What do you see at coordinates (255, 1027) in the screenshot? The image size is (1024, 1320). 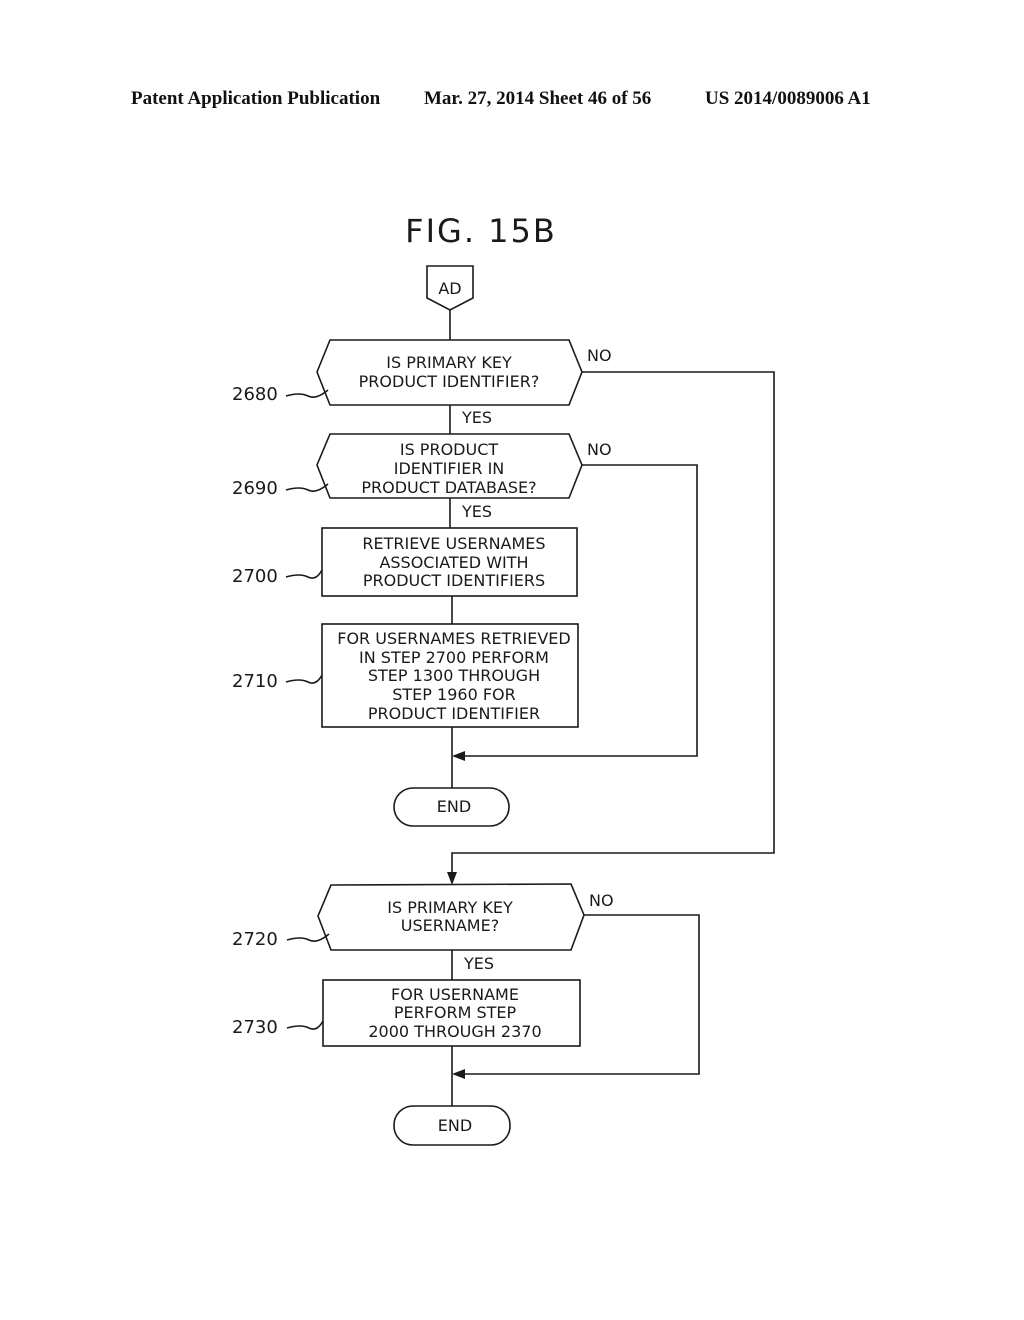 I see `ref-2730: 2730` at bounding box center [255, 1027].